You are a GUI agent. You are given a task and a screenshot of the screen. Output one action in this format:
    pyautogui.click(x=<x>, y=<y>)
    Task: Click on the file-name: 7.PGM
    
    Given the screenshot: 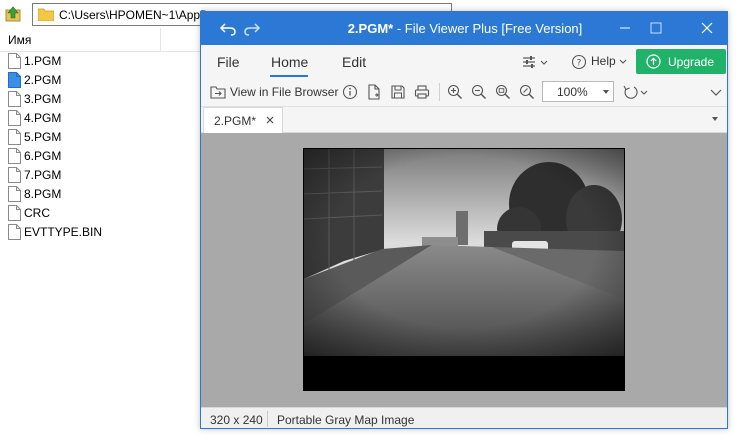 What is the action you would take?
    pyautogui.click(x=43, y=175)
    